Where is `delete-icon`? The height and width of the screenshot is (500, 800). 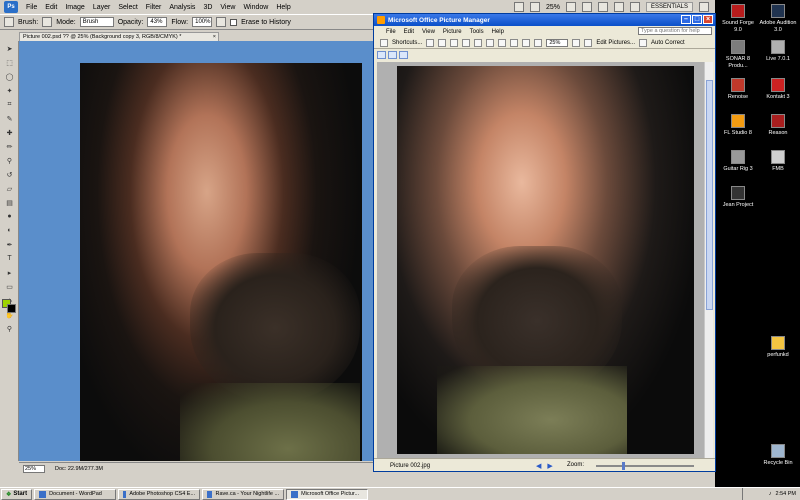 delete-icon is located at coordinates (502, 42).